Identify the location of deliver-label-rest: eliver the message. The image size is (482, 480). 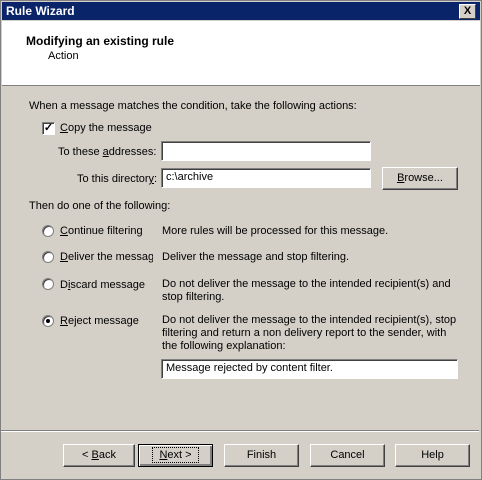
(110, 257).